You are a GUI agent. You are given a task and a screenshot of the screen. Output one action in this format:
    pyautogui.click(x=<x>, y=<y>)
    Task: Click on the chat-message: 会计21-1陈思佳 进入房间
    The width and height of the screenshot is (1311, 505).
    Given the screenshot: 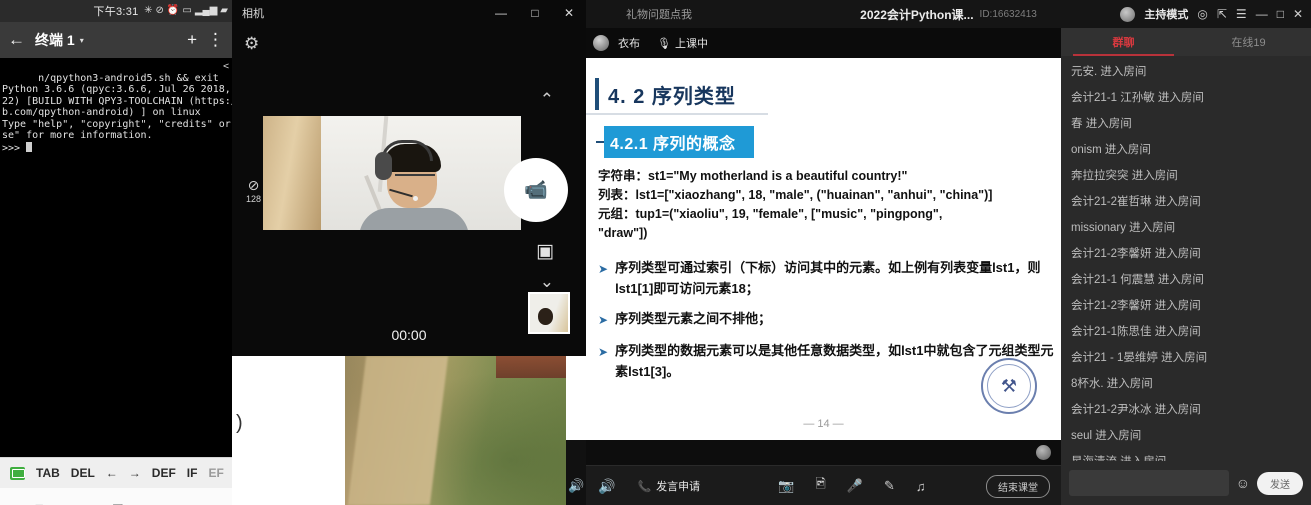 What is the action you would take?
    pyautogui.click(x=1136, y=332)
    